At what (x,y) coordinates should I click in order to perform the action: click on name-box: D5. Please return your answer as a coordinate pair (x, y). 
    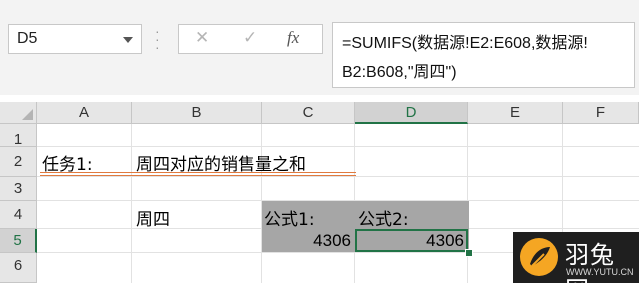
    Looking at the image, I should click on (75, 39).